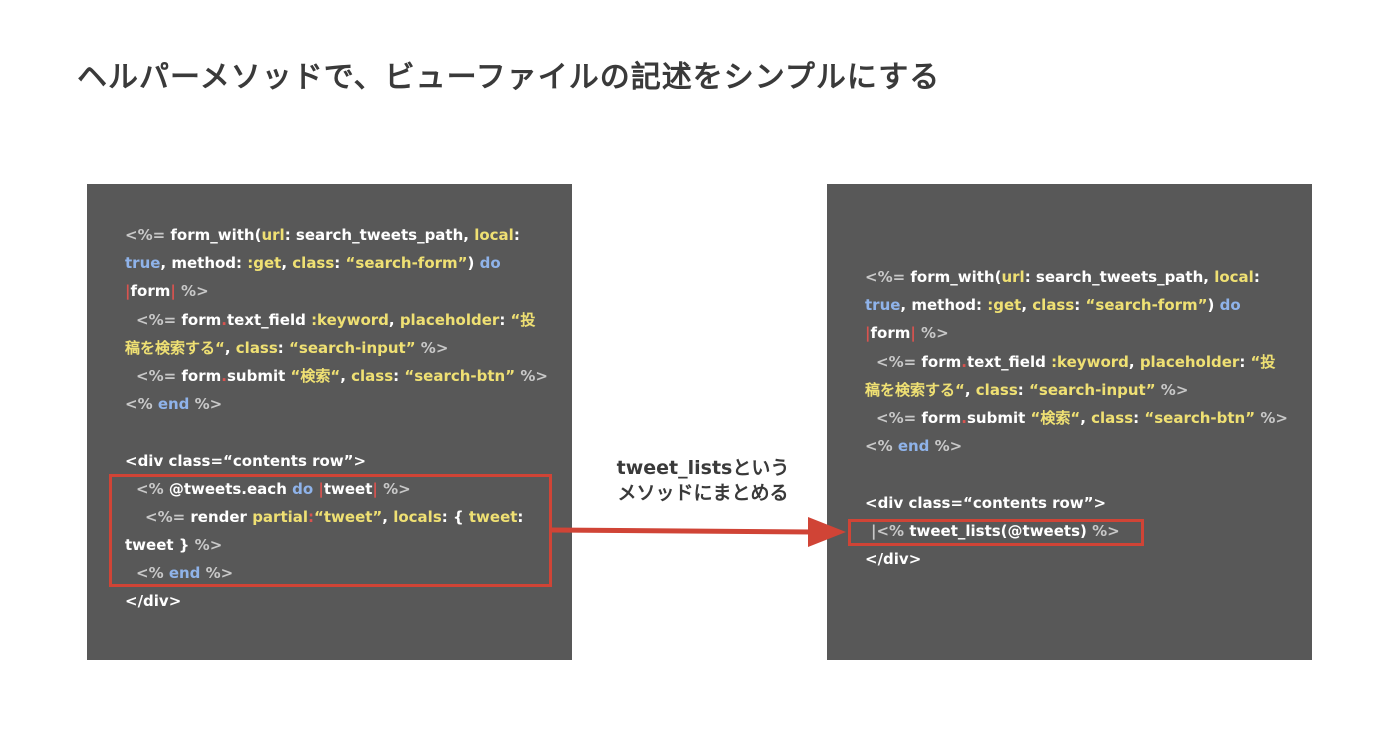 Image resolution: width=1400 pixels, height=731 pixels. I want to click on arrow-shaft, so click(682, 531).